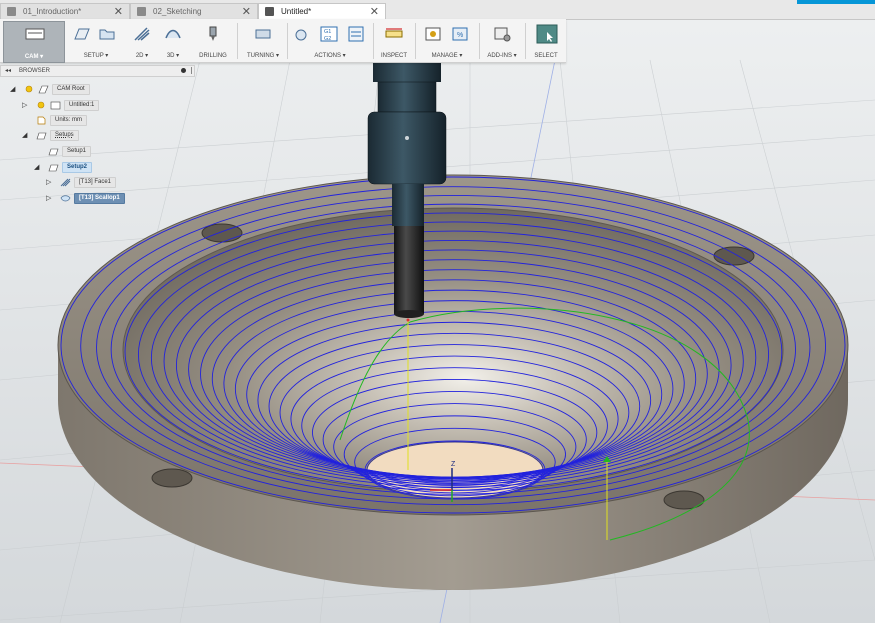  I want to click on node-label: [T13] Face1, so click(95, 182).